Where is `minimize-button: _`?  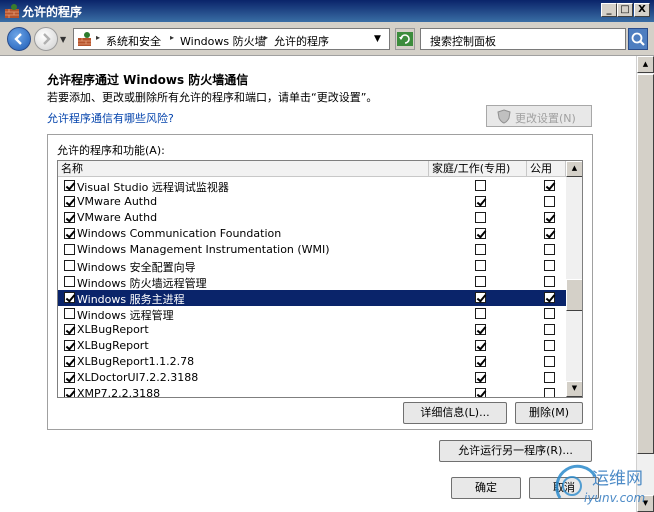 minimize-button: _ is located at coordinates (609, 10).